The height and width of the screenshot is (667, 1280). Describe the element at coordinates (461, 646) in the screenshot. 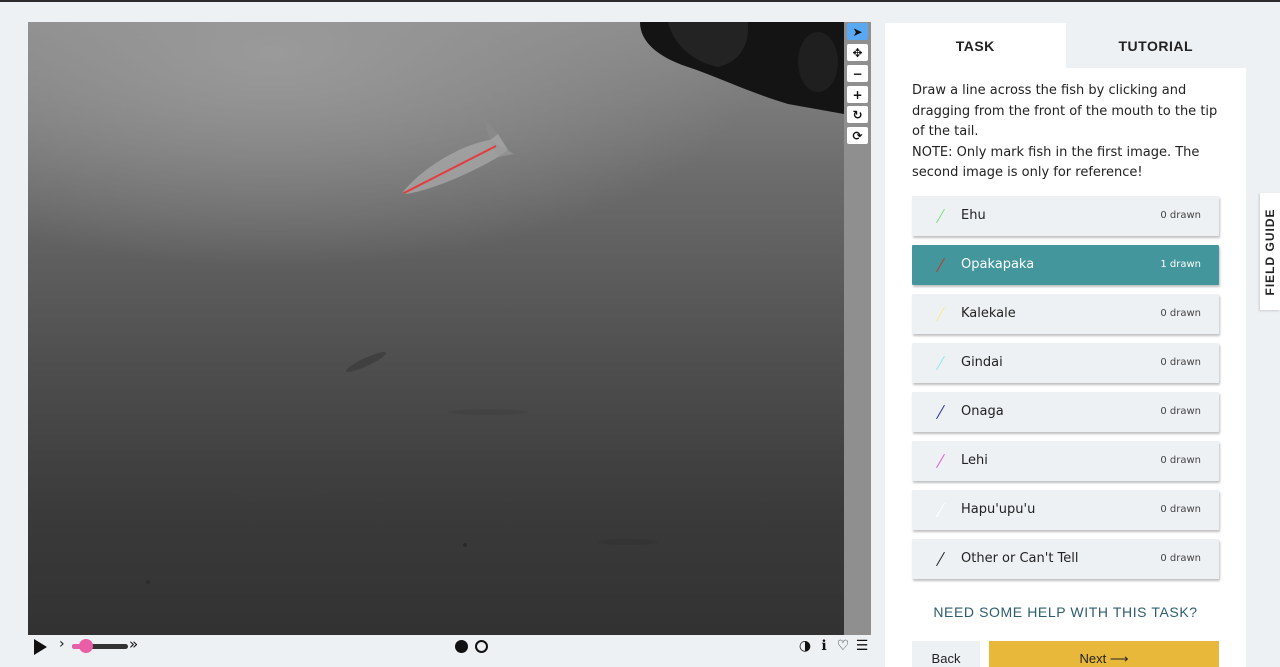

I see `frame-1-dot` at that location.